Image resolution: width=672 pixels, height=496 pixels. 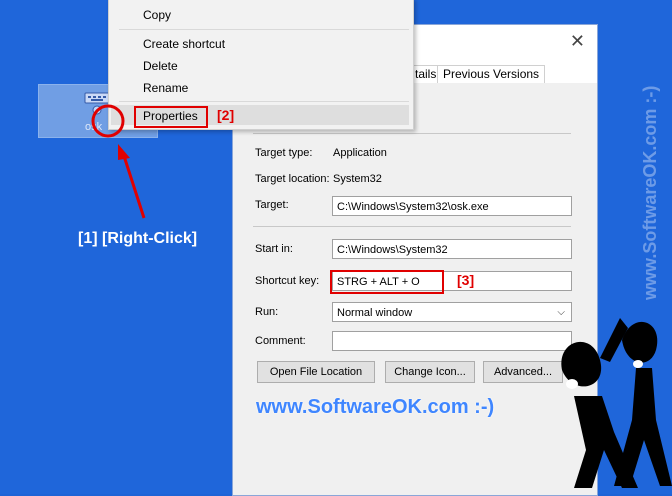 What do you see at coordinates (287, 281) in the screenshot?
I see `shortcut-key-label: Shortcut key:` at bounding box center [287, 281].